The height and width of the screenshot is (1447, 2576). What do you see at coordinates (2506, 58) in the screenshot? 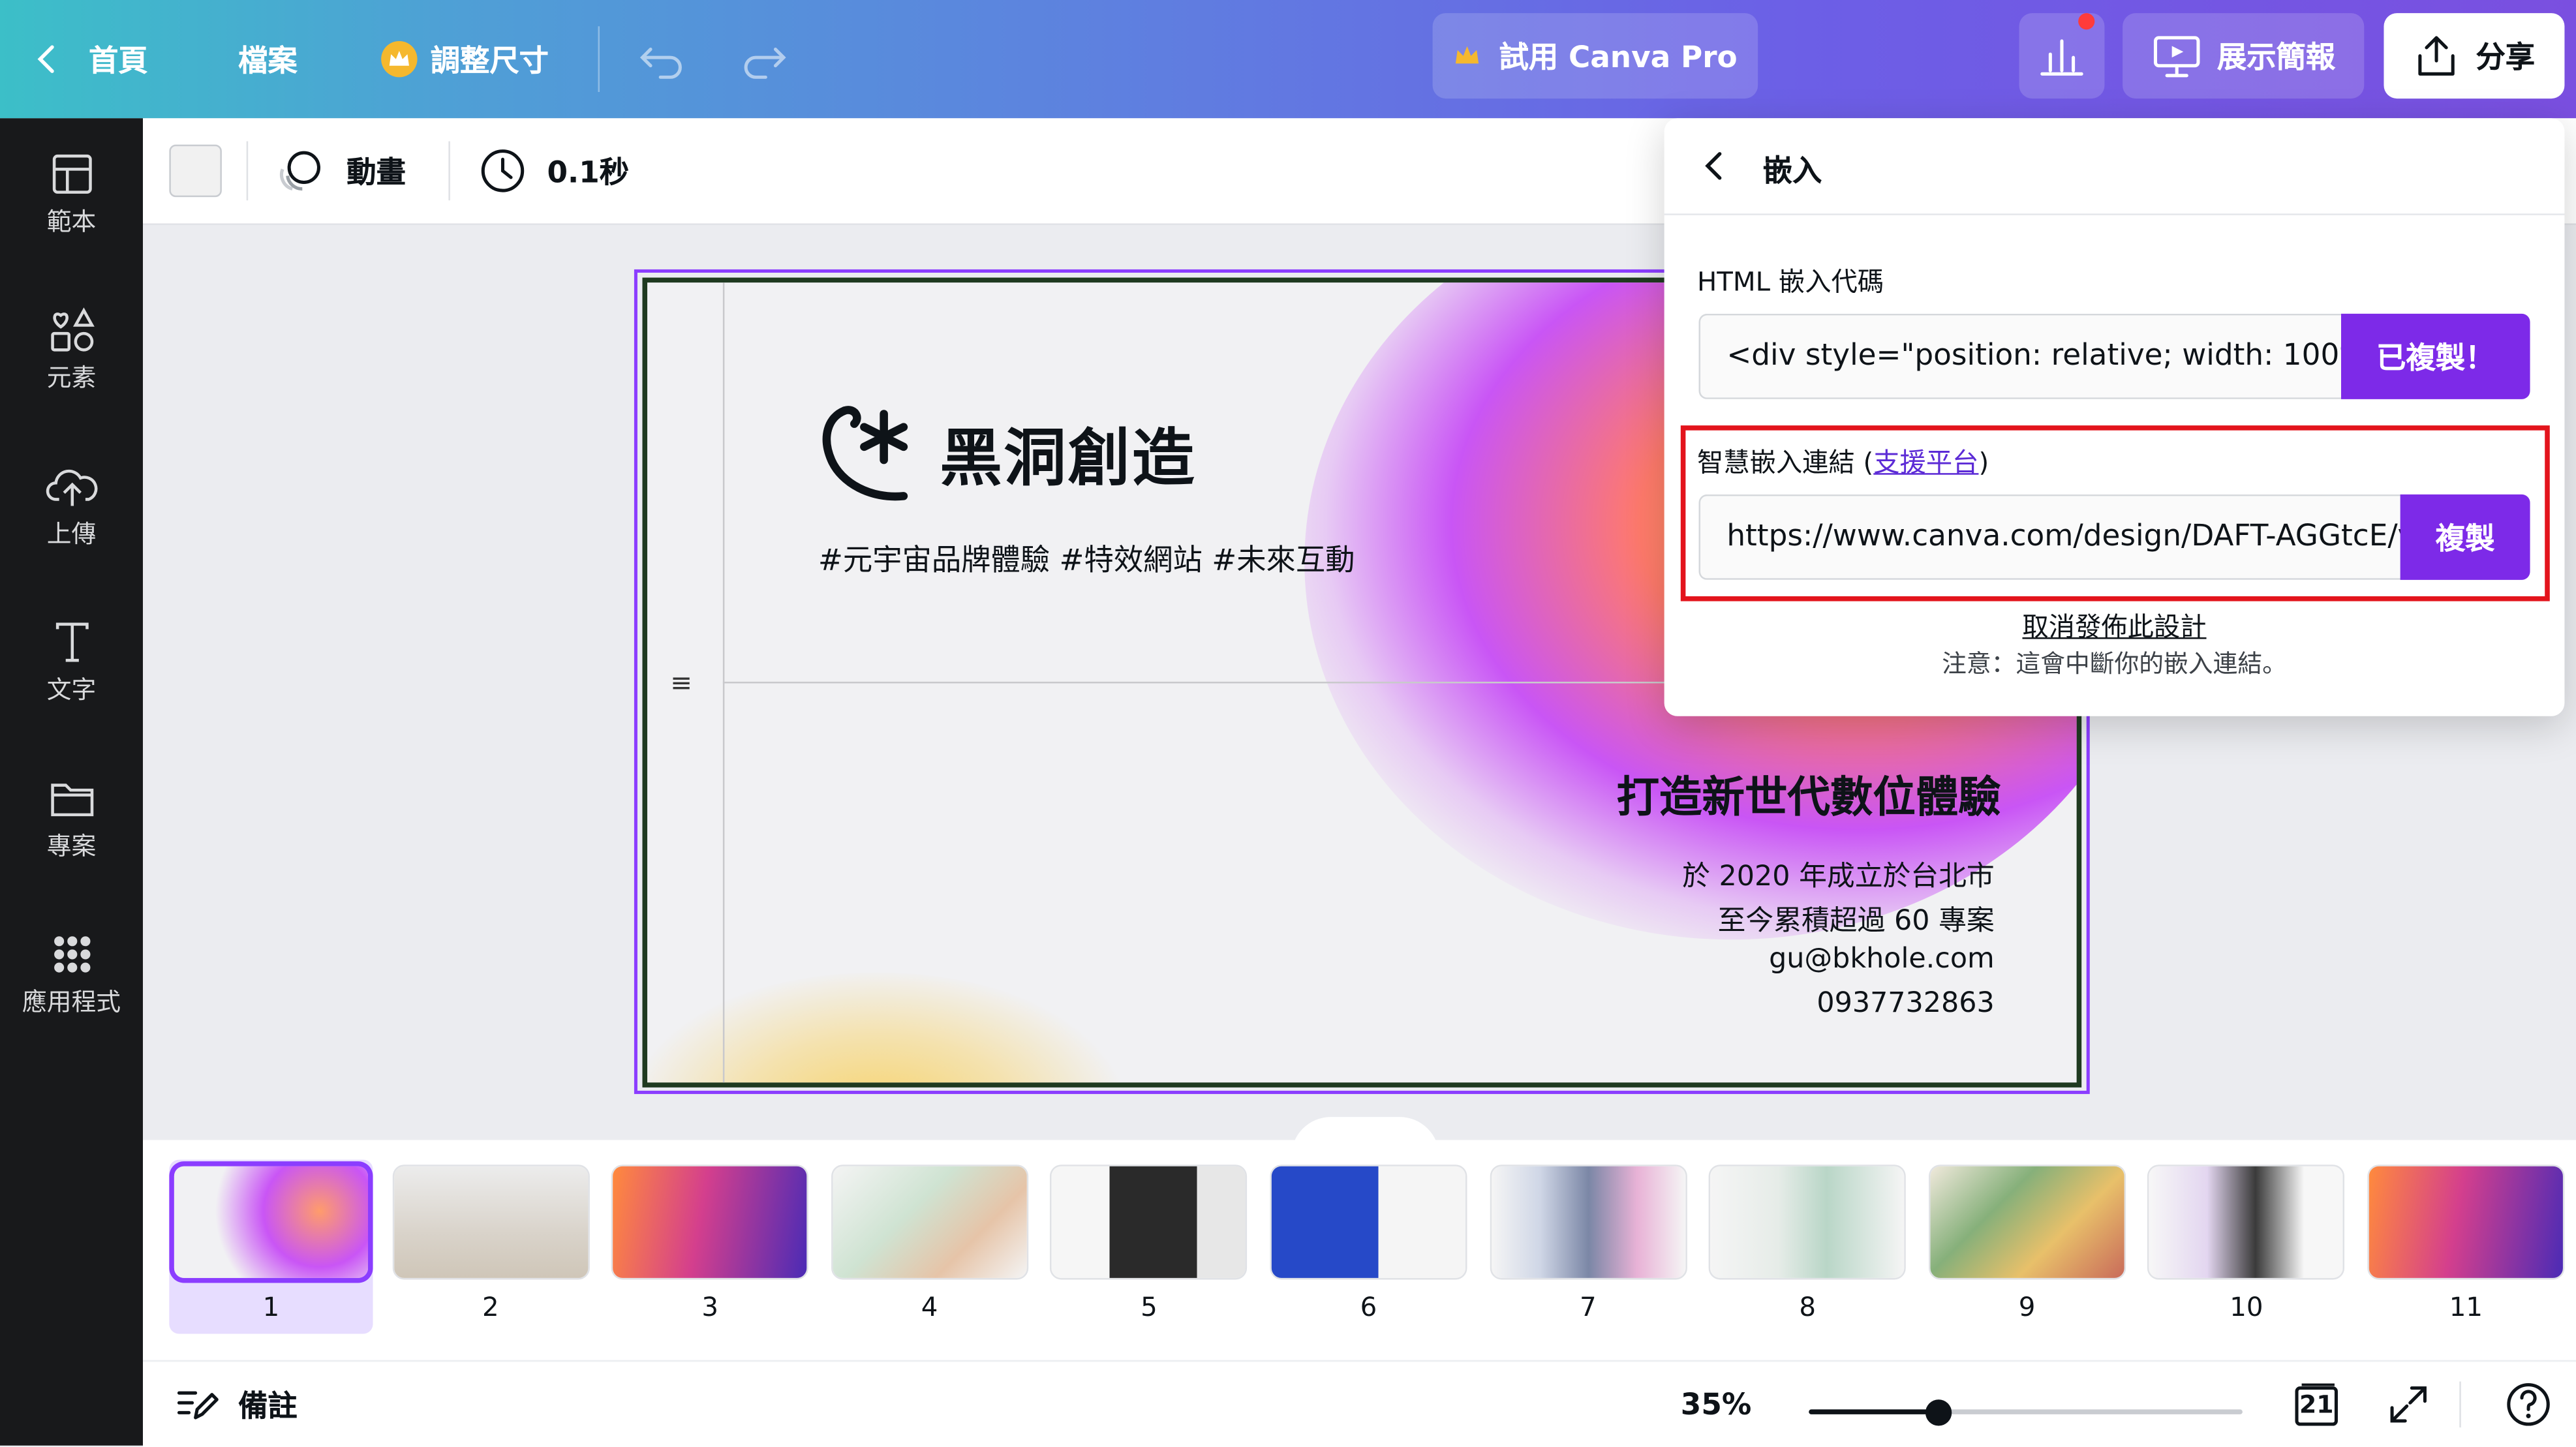
I see `share-label: 分享` at bounding box center [2506, 58].